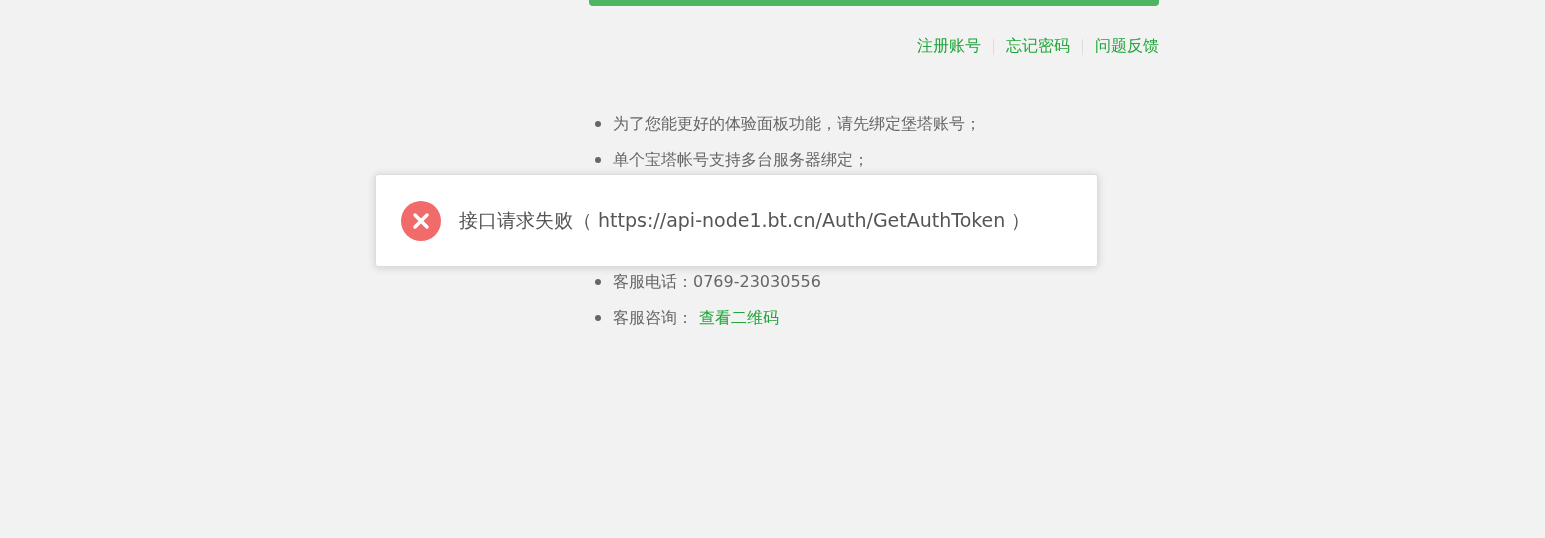 This screenshot has width=1545, height=538. I want to click on footer-link: 注册账号, so click(949, 46).